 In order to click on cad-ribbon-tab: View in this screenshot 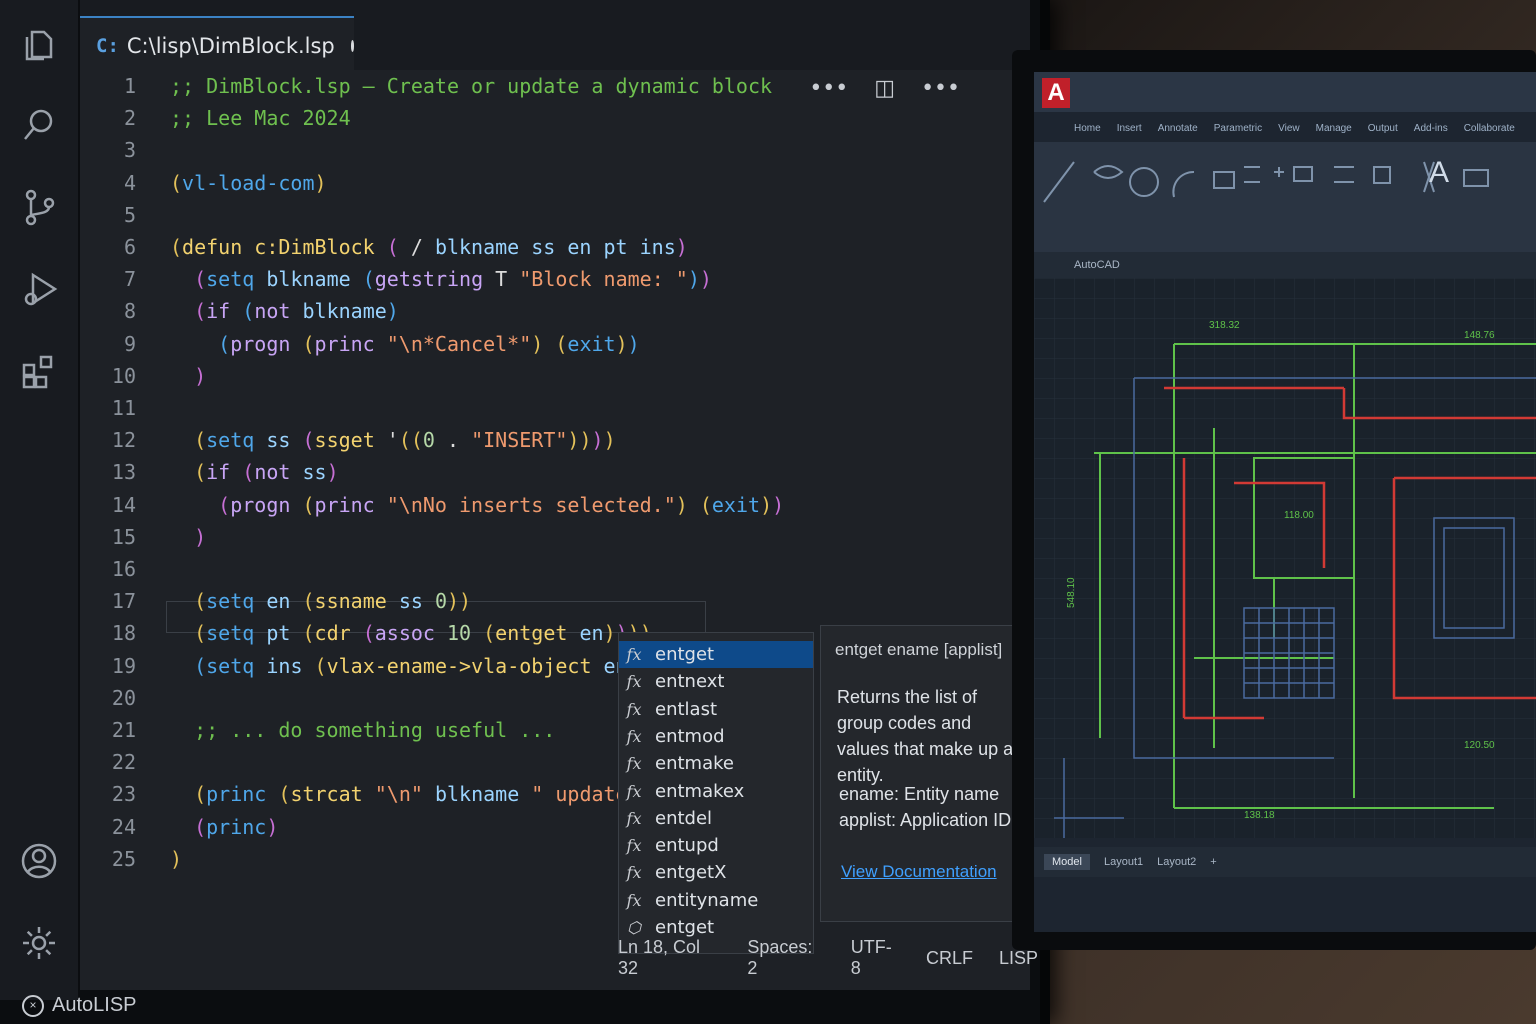, I will do `click(1289, 128)`.